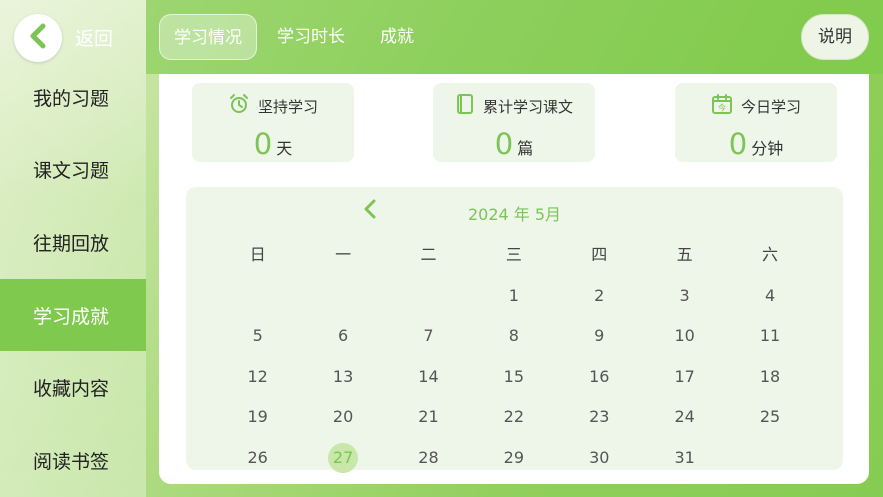 The width and height of the screenshot is (883, 497). I want to click on calendar-cell: 3, so click(684, 296).